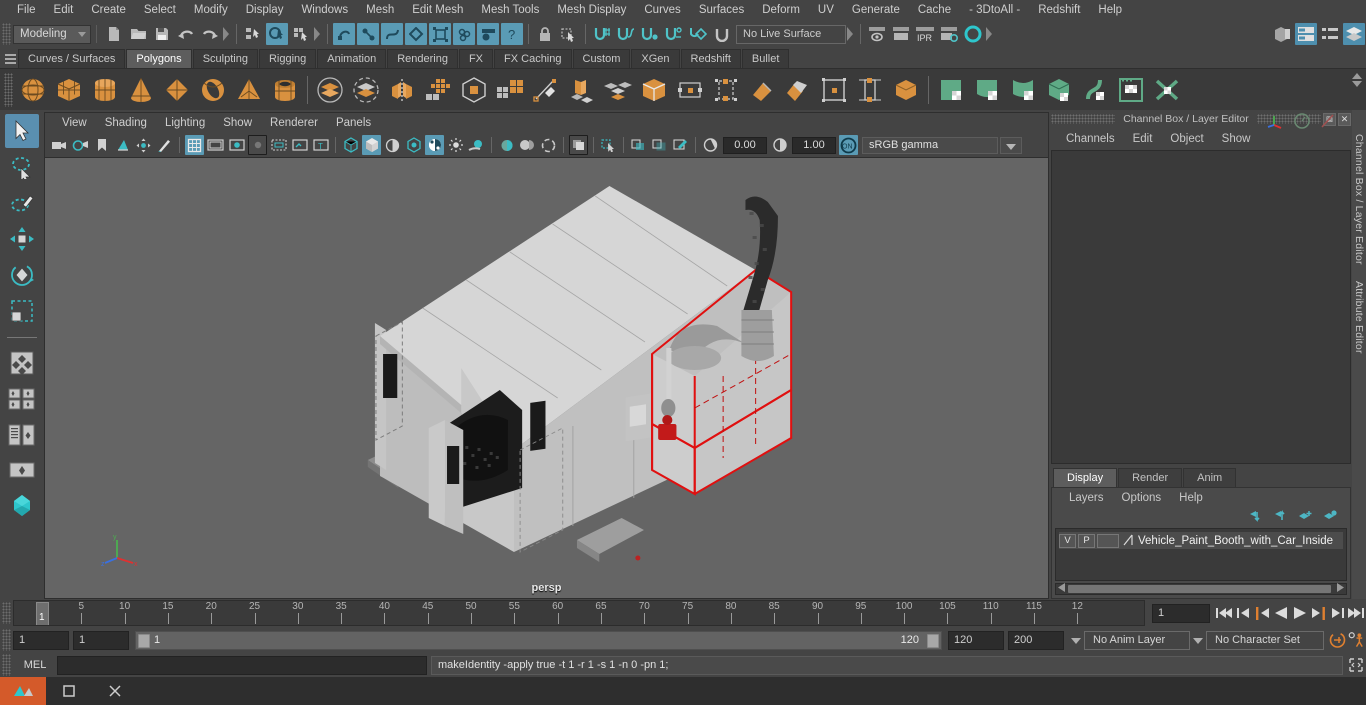 The image size is (1366, 705). I want to click on use-default-lighting-icon, so click(434, 145).